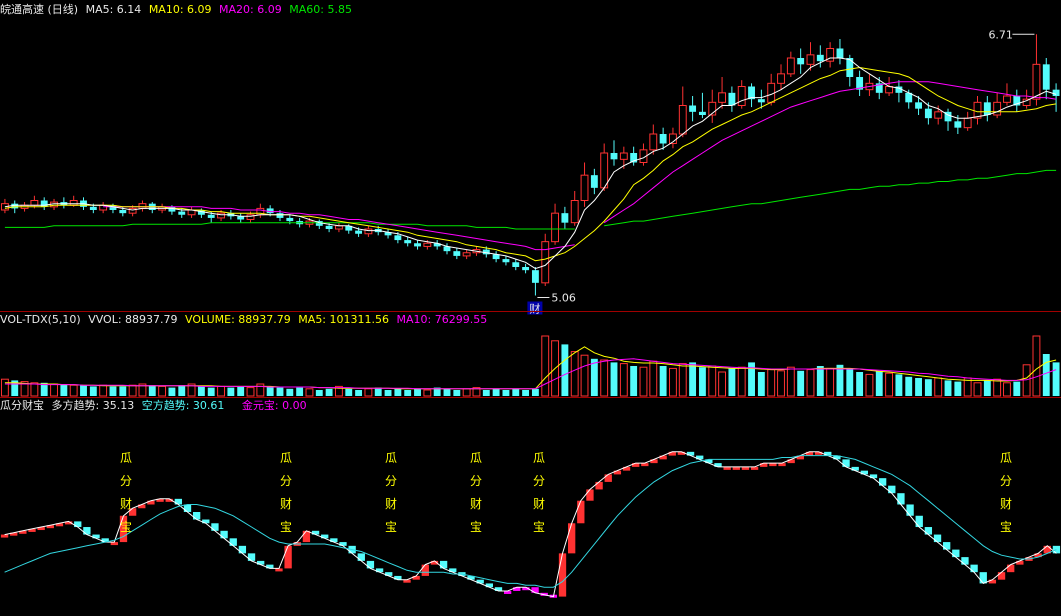 This screenshot has height=616, width=1061. Describe the element at coordinates (530, 311) in the screenshot. I see `price-volume-separator` at that location.